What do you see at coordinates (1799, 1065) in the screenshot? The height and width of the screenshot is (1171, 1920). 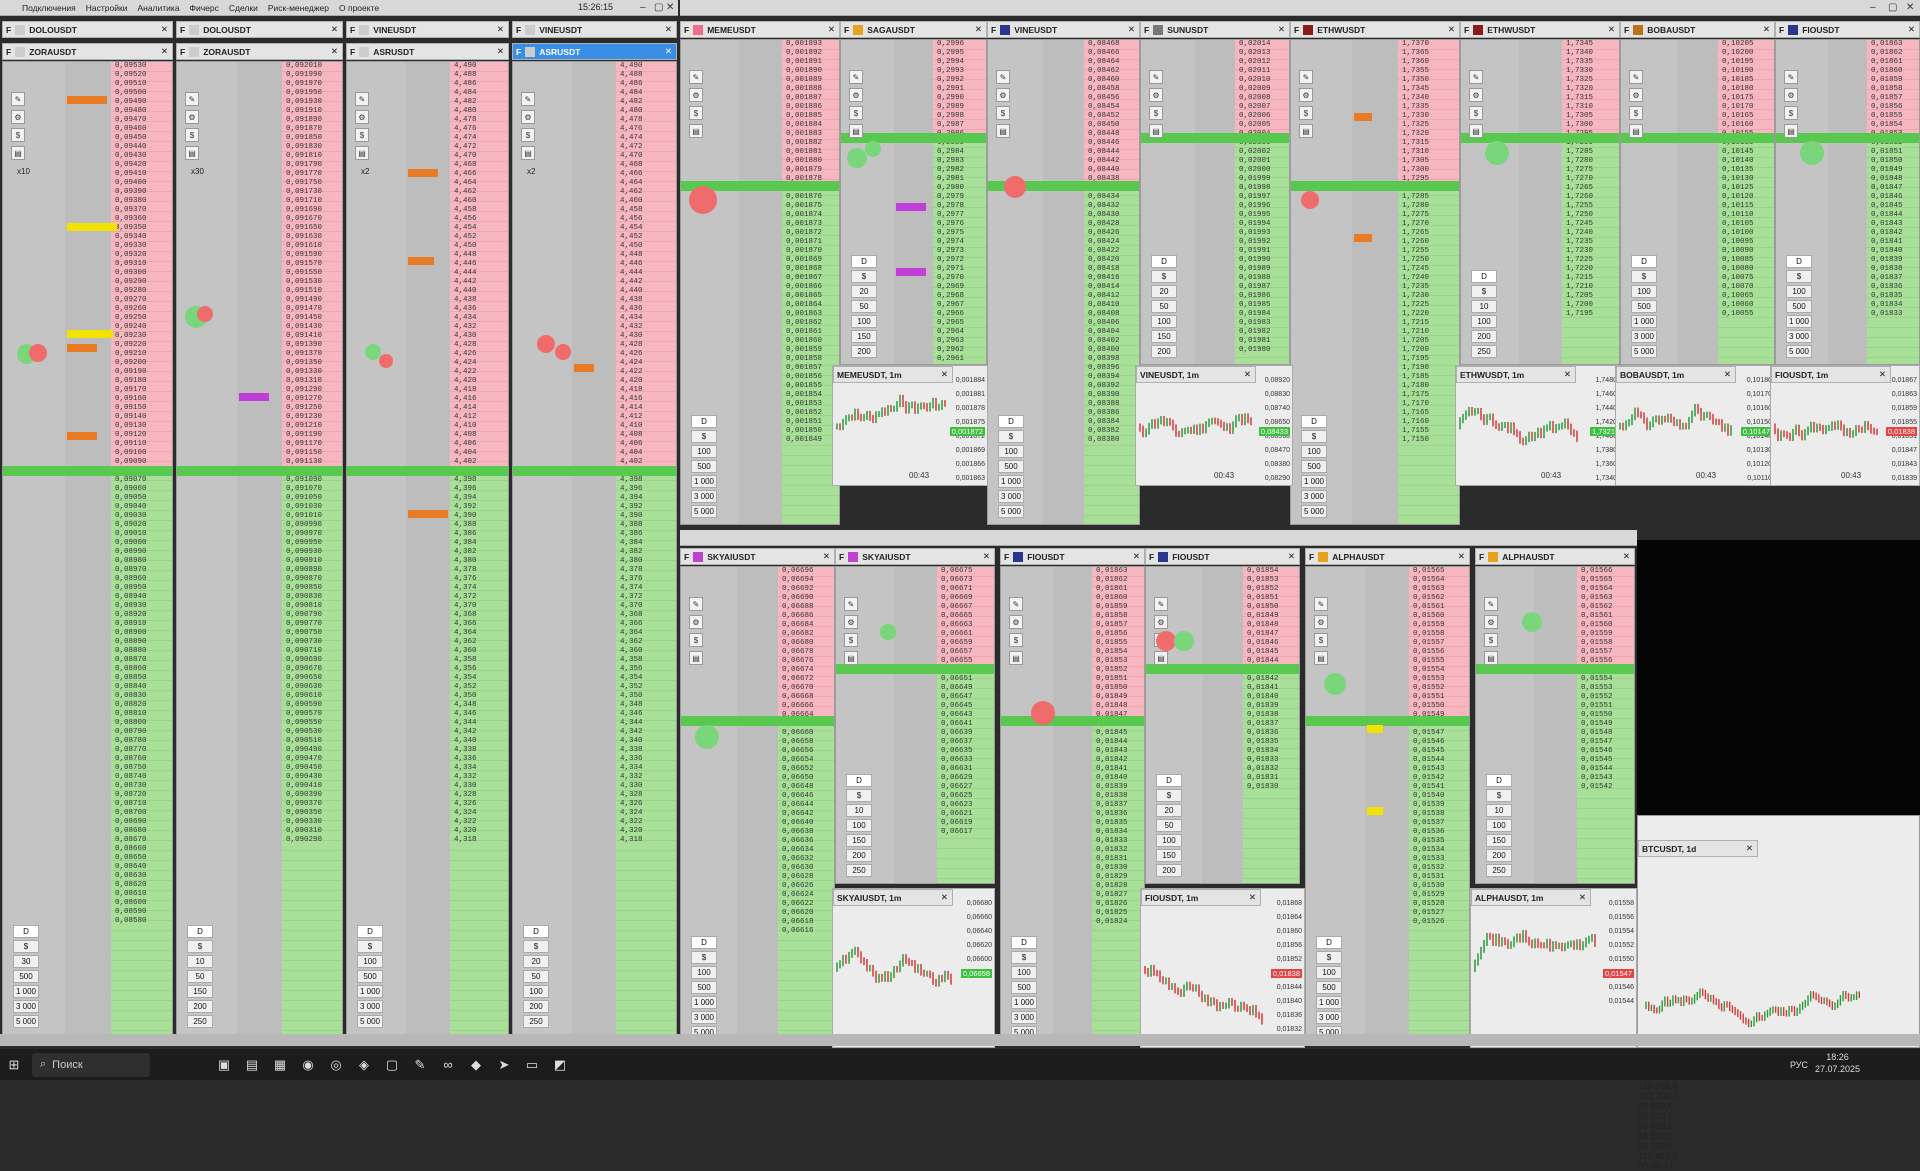 I see `language-indicator: РУС` at bounding box center [1799, 1065].